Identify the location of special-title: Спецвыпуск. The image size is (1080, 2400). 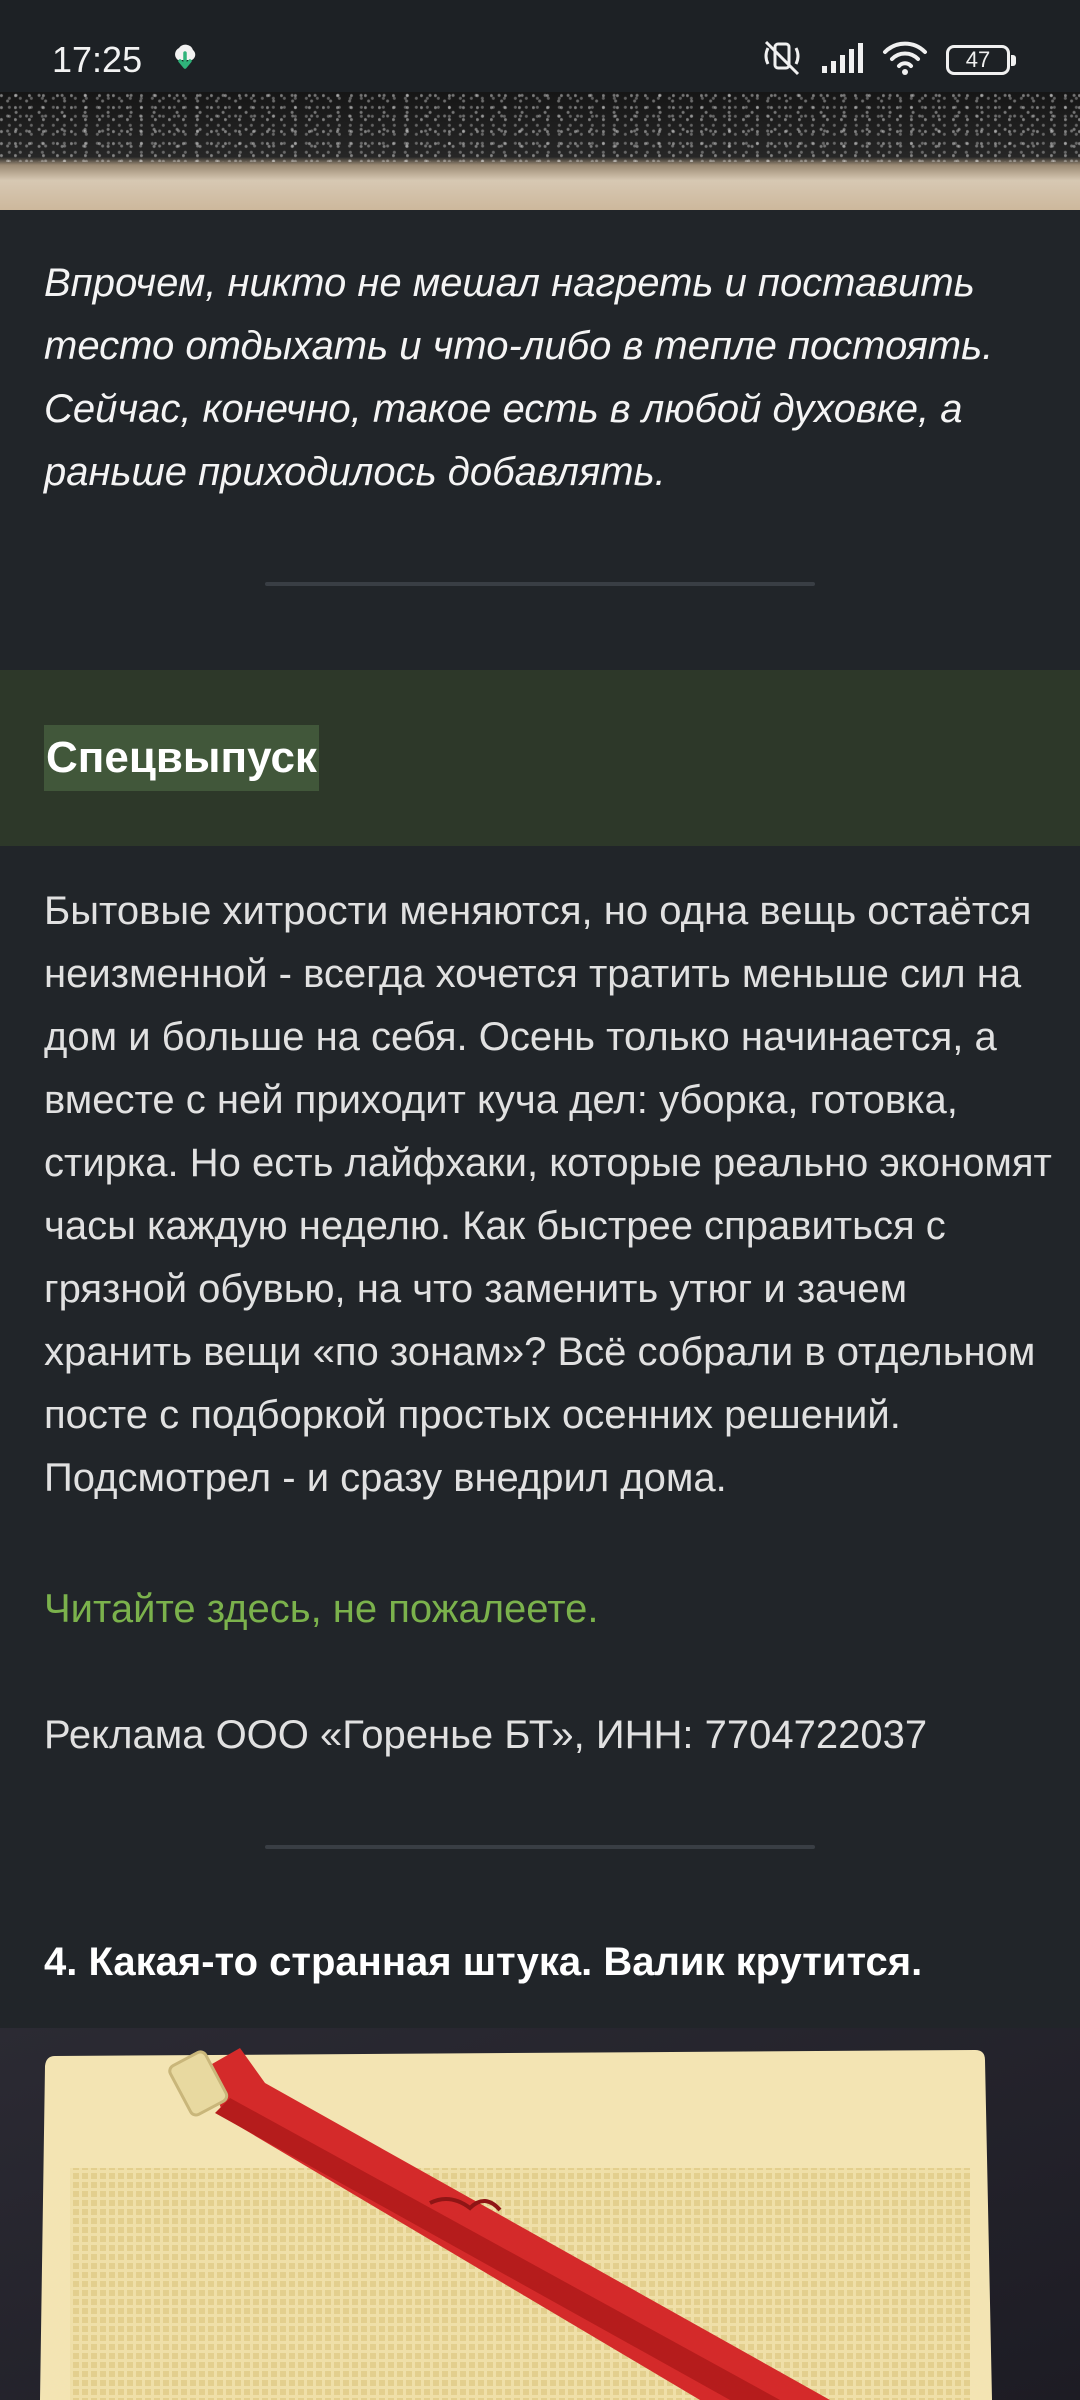
(181, 758).